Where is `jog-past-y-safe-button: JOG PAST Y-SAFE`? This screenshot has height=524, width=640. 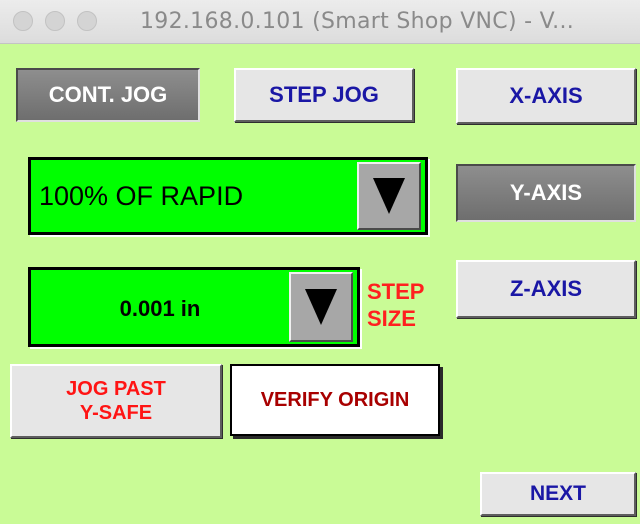
jog-past-y-safe-button: JOG PAST Y-SAFE is located at coordinates (116, 401).